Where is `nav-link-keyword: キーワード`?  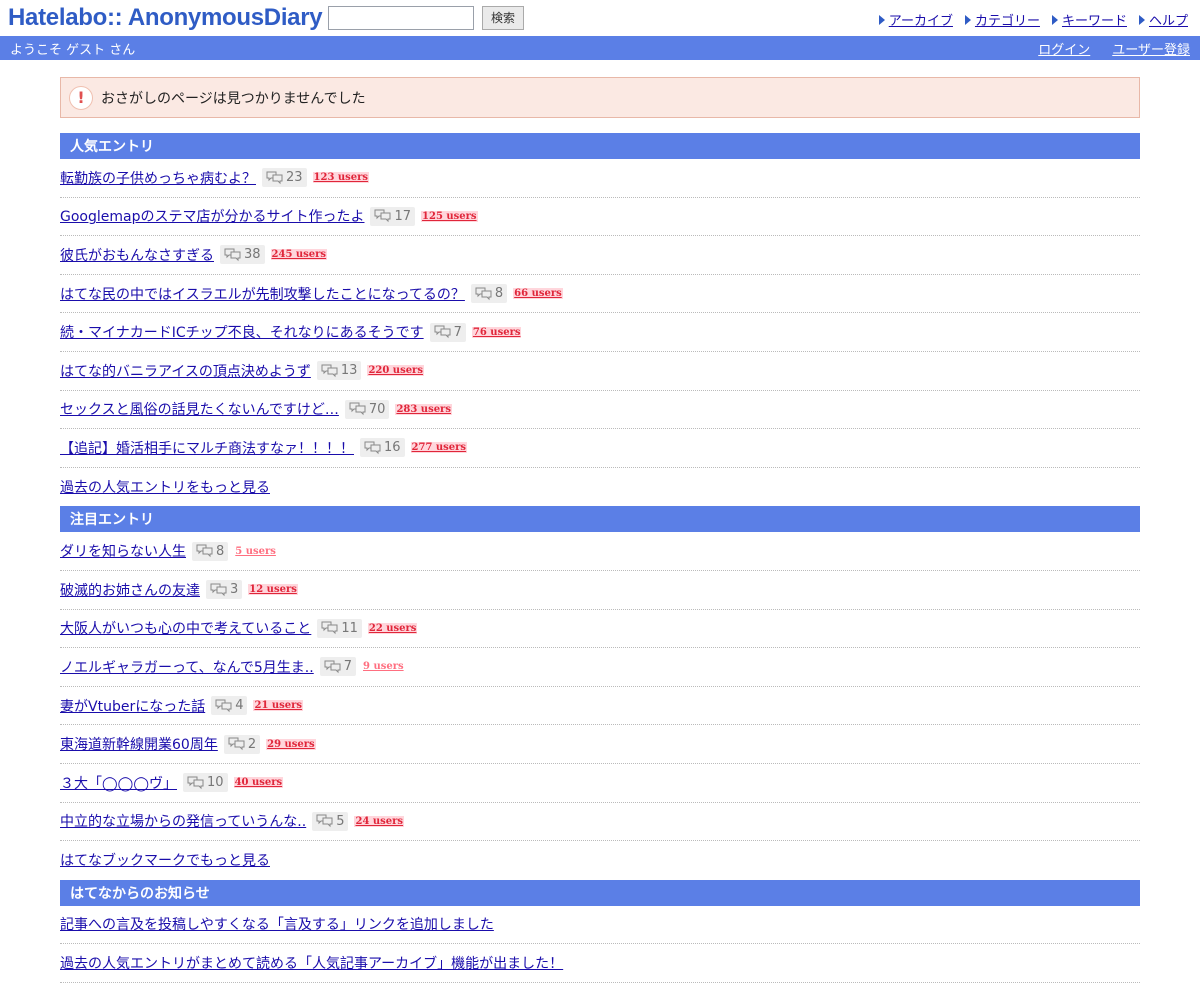 nav-link-keyword: キーワード is located at coordinates (1094, 19).